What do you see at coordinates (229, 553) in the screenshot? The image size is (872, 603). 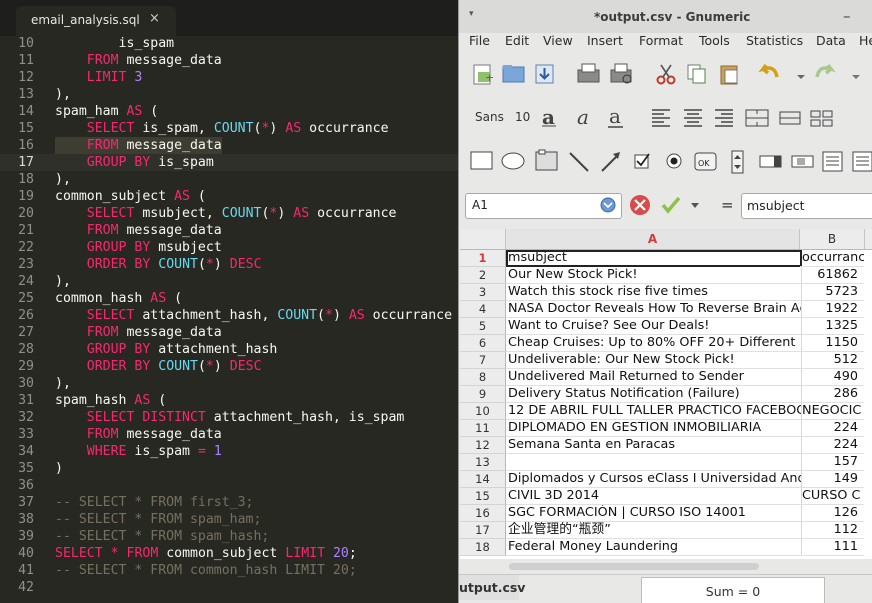 I see `code-line: 40 SELECT * FROM common_subject LIMIT 20;` at bounding box center [229, 553].